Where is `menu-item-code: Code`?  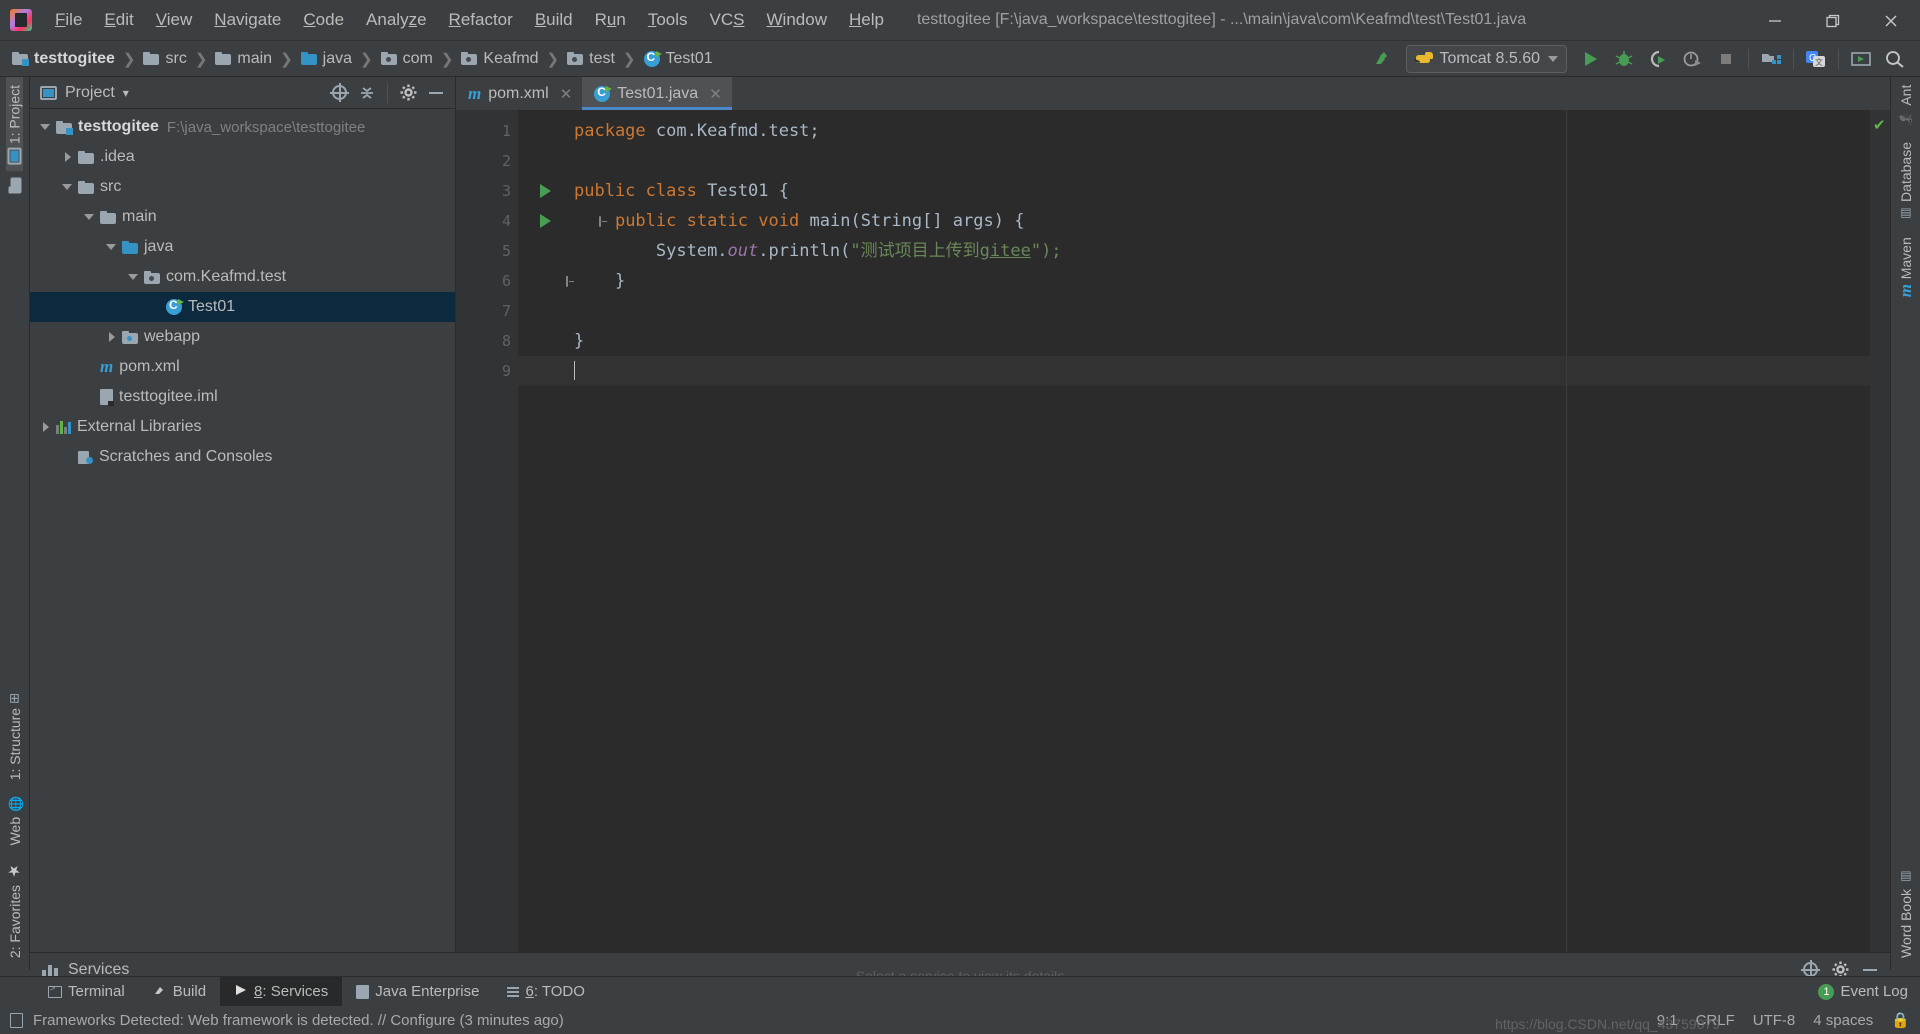
menu-item-code: Code is located at coordinates (323, 20).